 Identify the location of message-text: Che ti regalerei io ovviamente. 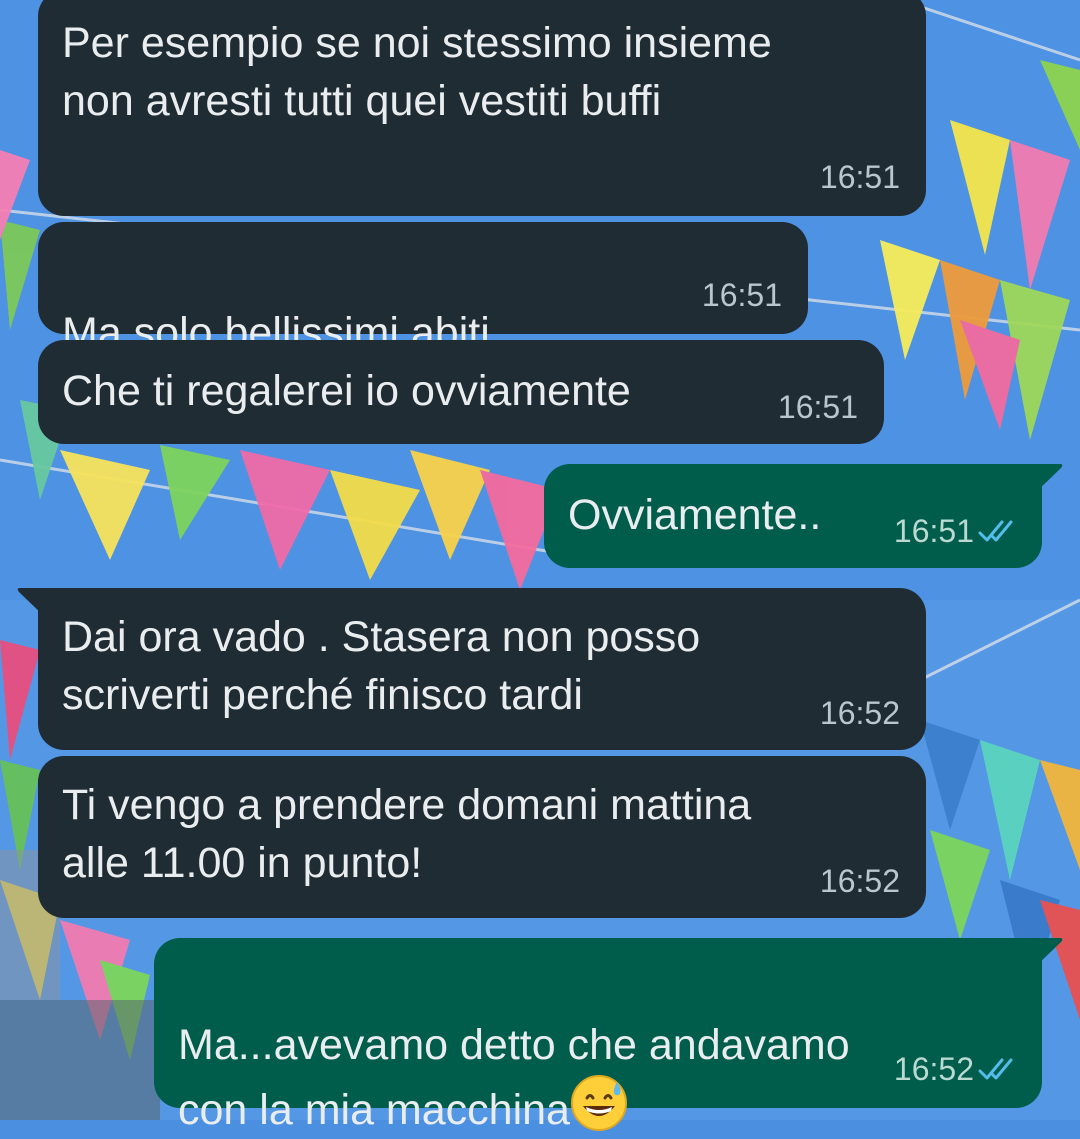
(346, 391).